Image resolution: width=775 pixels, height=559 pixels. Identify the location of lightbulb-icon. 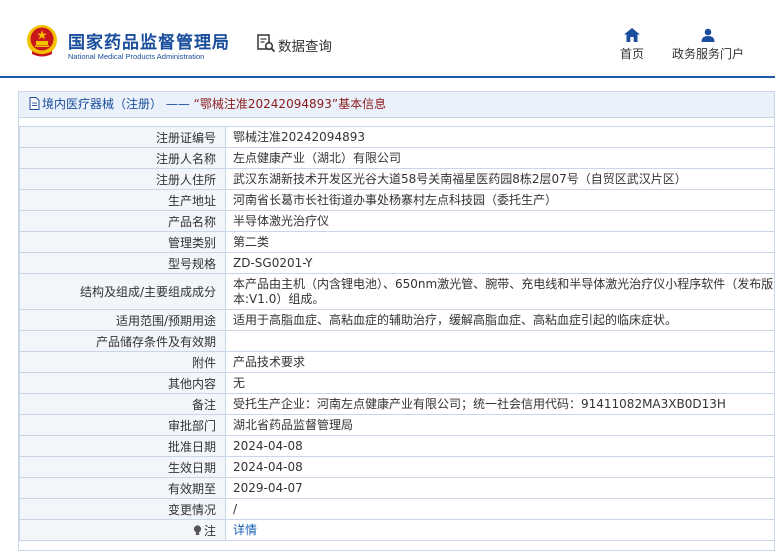
(197, 529).